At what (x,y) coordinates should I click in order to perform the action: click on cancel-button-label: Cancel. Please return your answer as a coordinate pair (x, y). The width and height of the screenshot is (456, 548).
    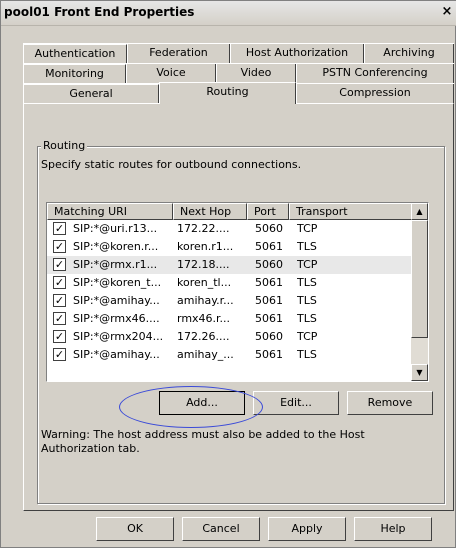
    Looking at the image, I should click on (221, 528).